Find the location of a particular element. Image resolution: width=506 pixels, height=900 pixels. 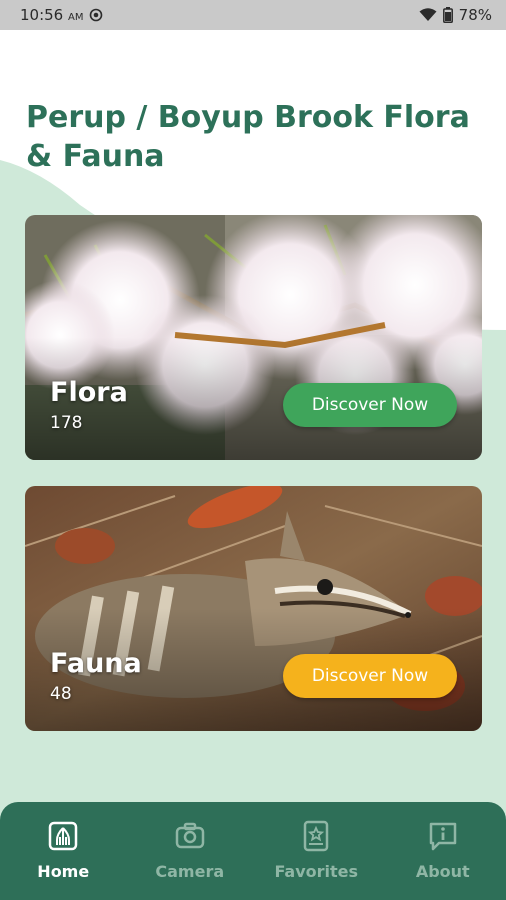

fauna-title: Fauna is located at coordinates (96, 663).